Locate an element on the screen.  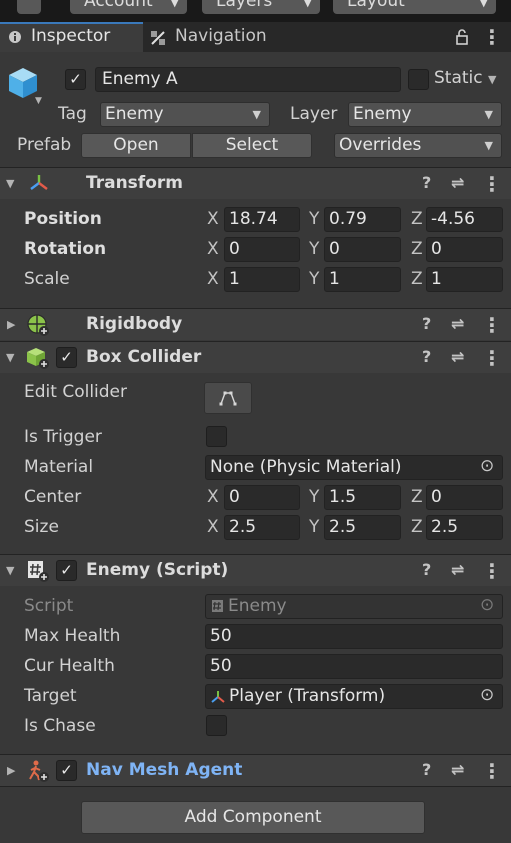
account-dropdown: Account ▼ is located at coordinates (128, 7).